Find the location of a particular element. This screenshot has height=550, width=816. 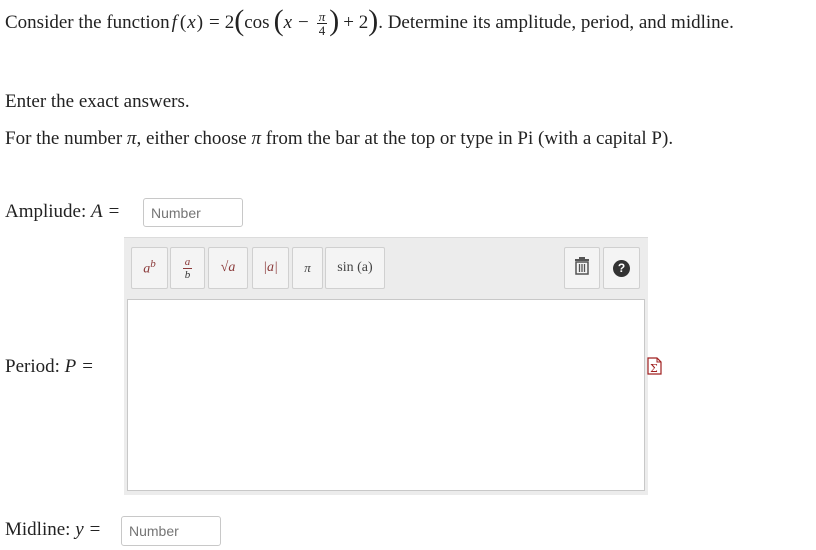

amplitude-input is located at coordinates (193, 212).